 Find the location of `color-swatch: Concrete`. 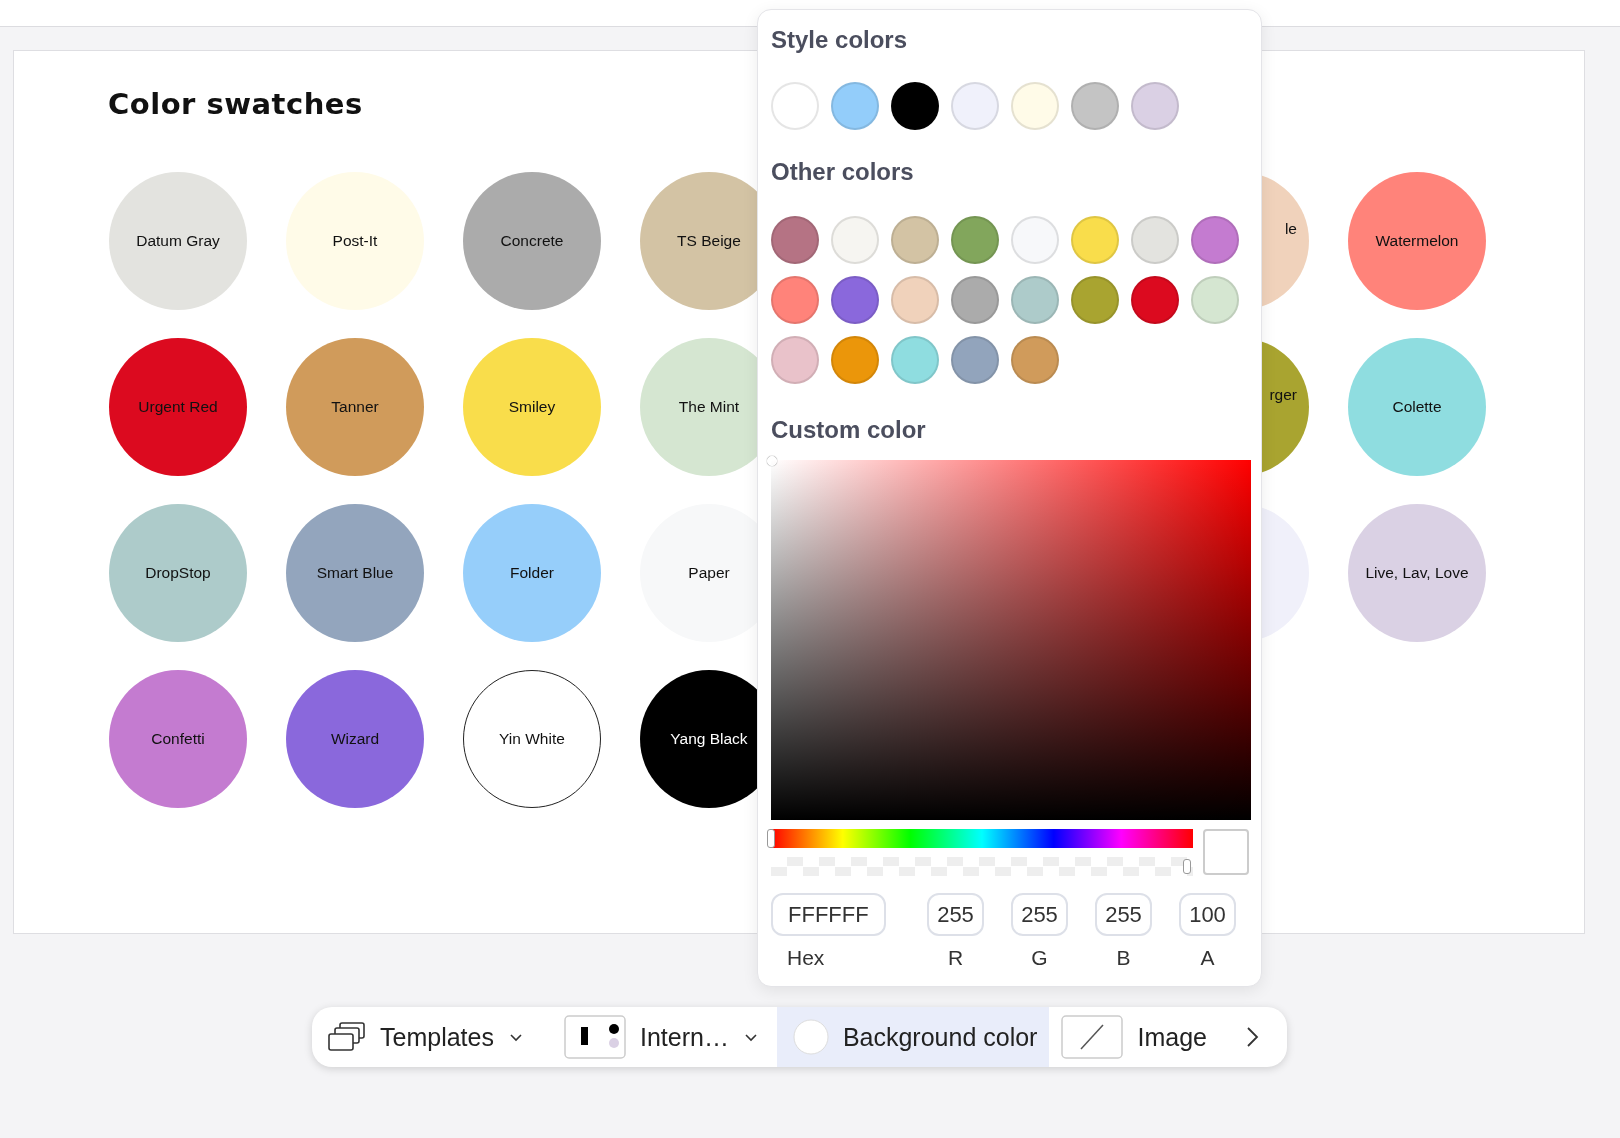

color-swatch: Concrete is located at coordinates (532, 241).